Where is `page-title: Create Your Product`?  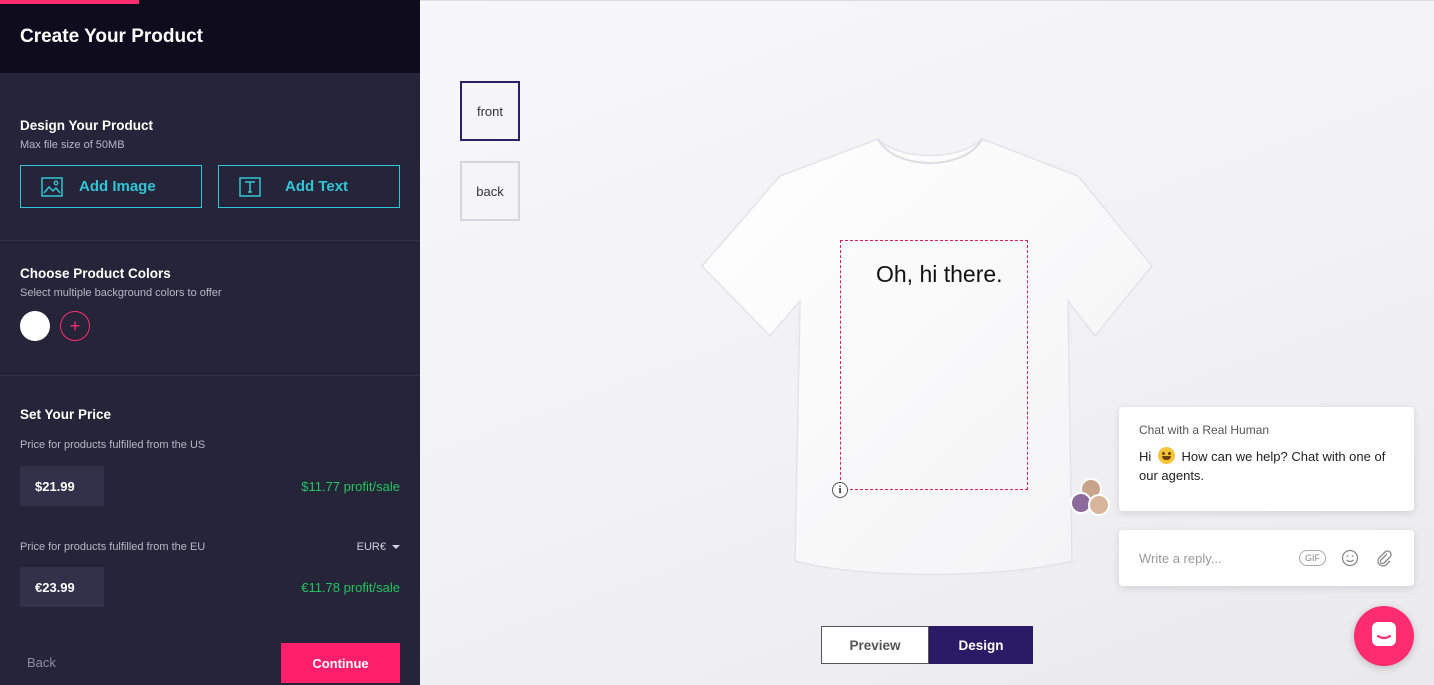 page-title: Create Your Product is located at coordinates (112, 36).